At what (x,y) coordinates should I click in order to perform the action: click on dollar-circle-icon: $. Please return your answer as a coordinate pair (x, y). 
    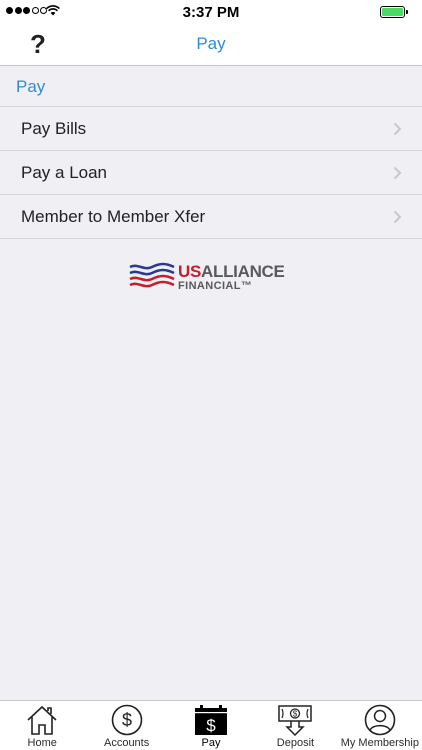
    Looking at the image, I should click on (126, 720).